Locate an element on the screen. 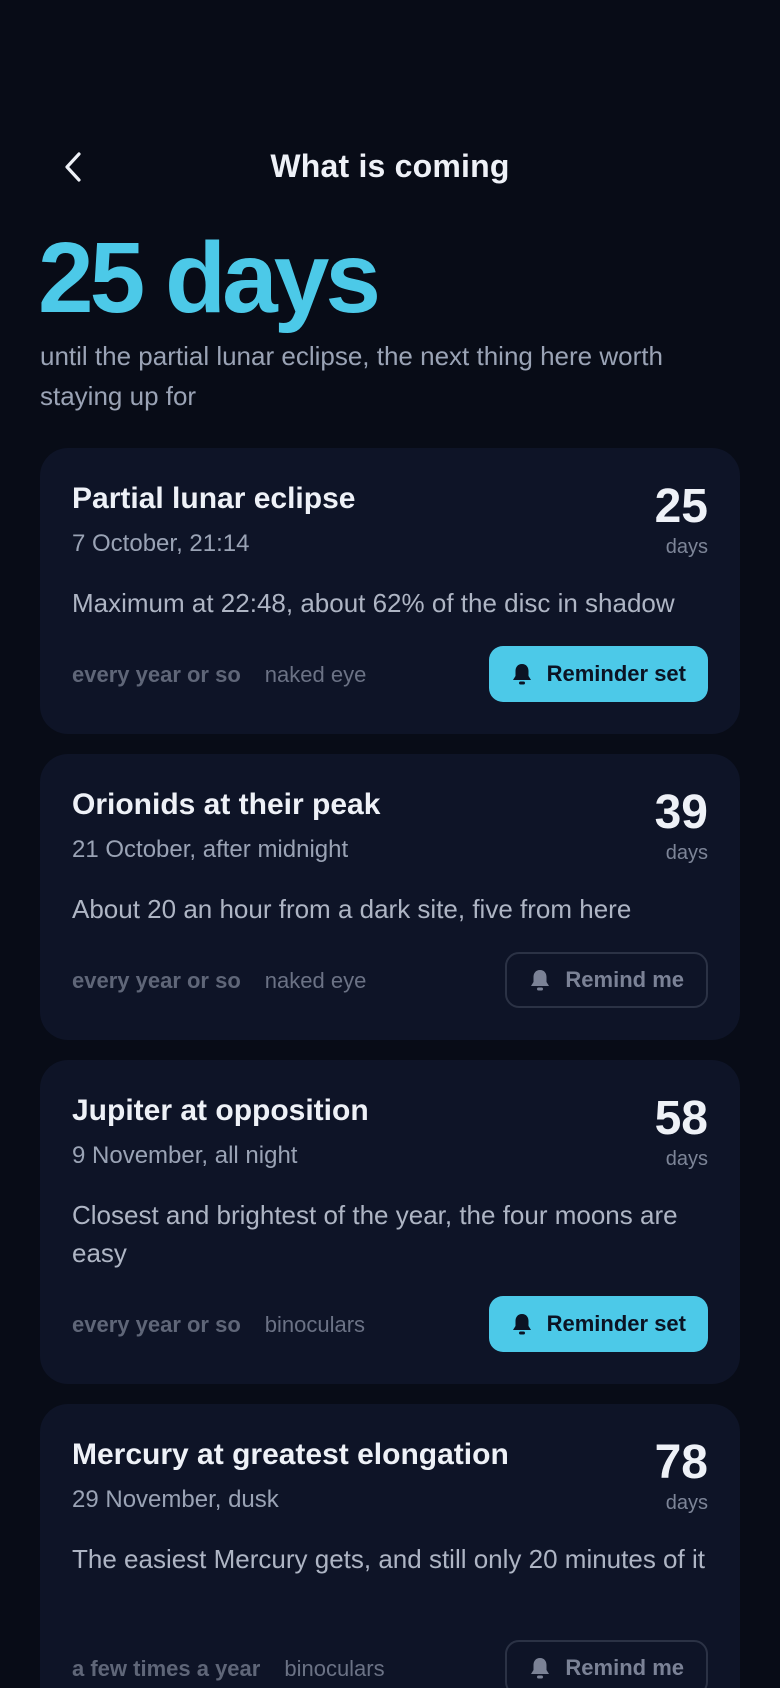 The width and height of the screenshot is (780, 1688). page-title: What is coming is located at coordinates (390, 166).